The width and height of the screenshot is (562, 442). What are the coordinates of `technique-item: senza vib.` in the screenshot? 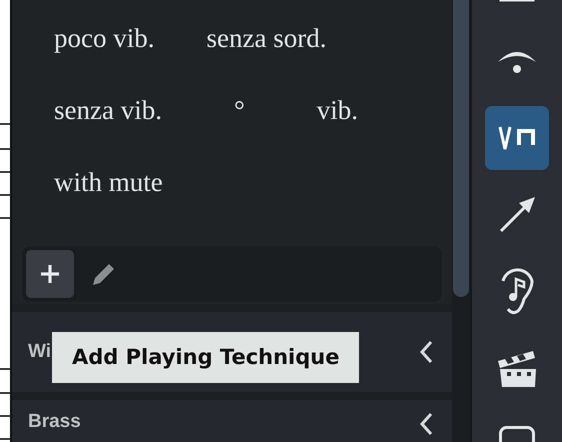 It's located at (92, 110).